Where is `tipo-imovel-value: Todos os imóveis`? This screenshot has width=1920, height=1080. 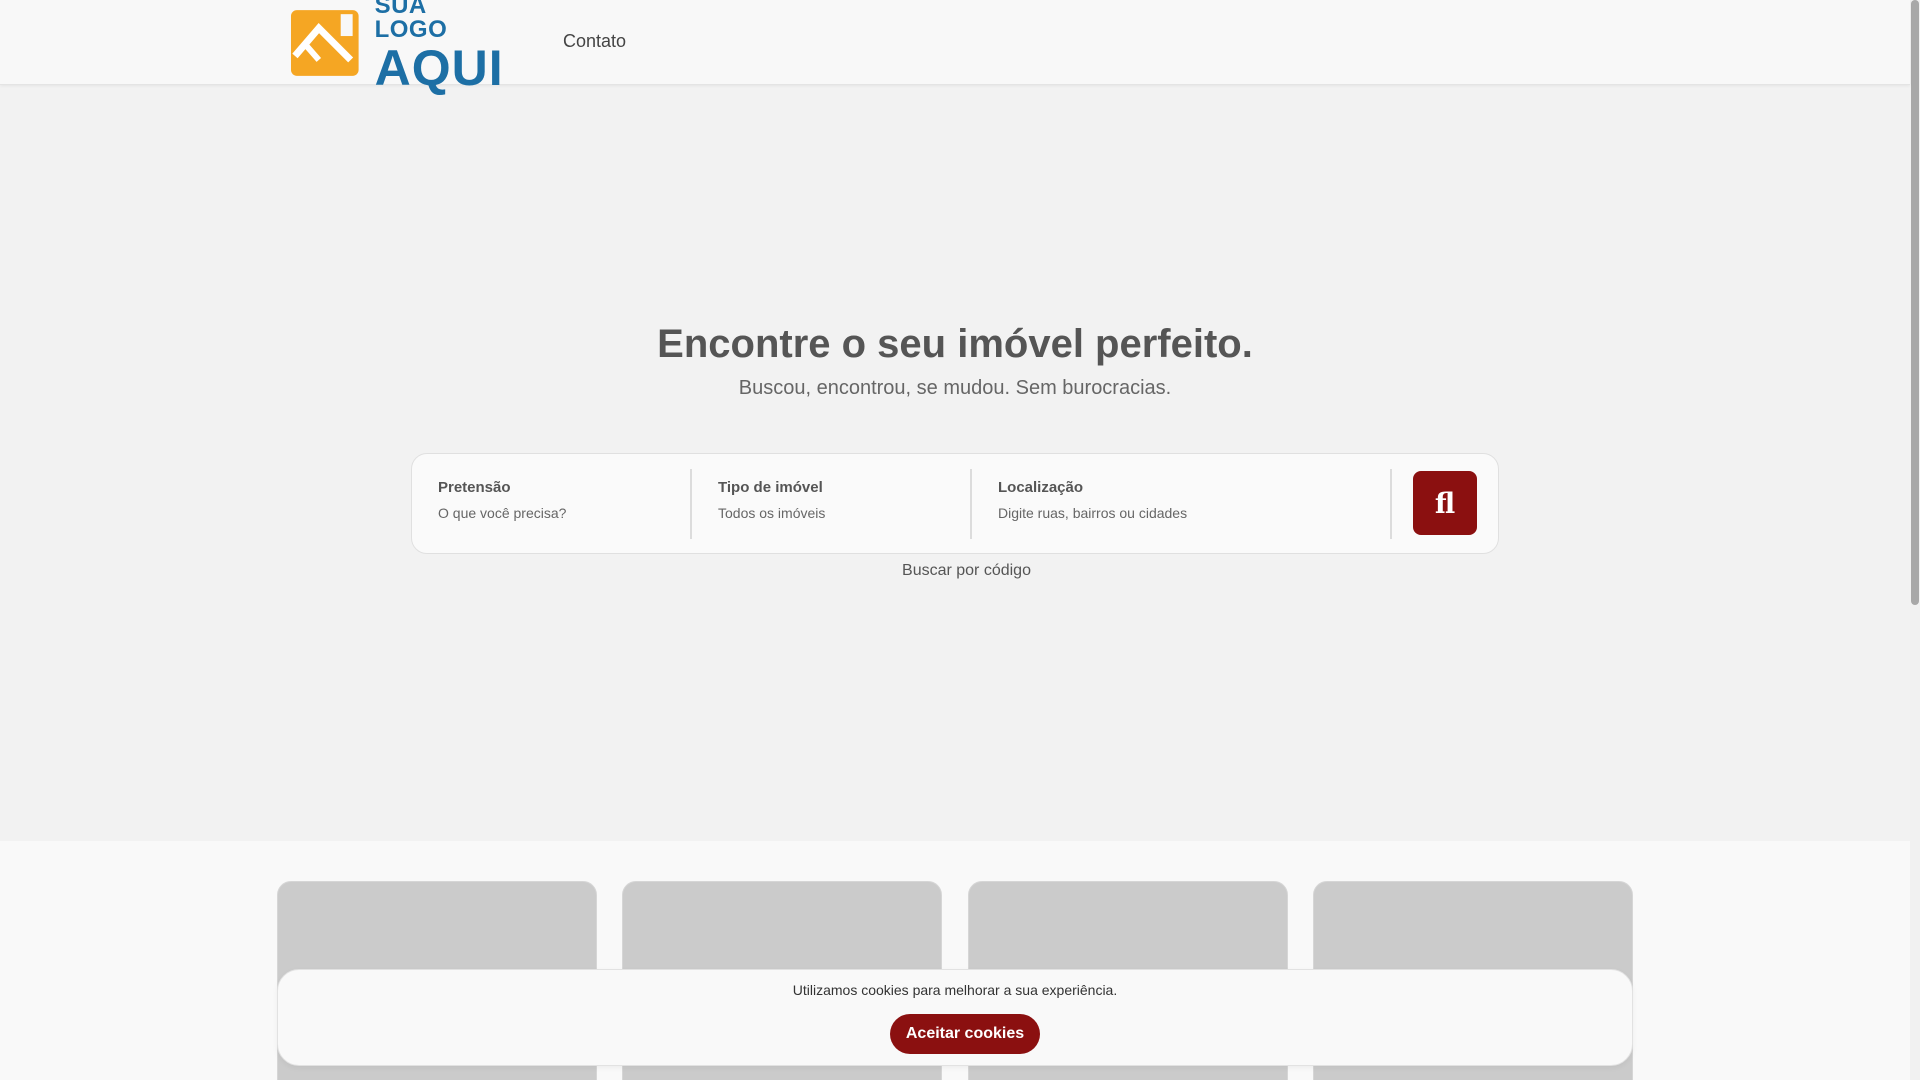
tipo-imovel-value: Todos os imóveis is located at coordinates (772, 513).